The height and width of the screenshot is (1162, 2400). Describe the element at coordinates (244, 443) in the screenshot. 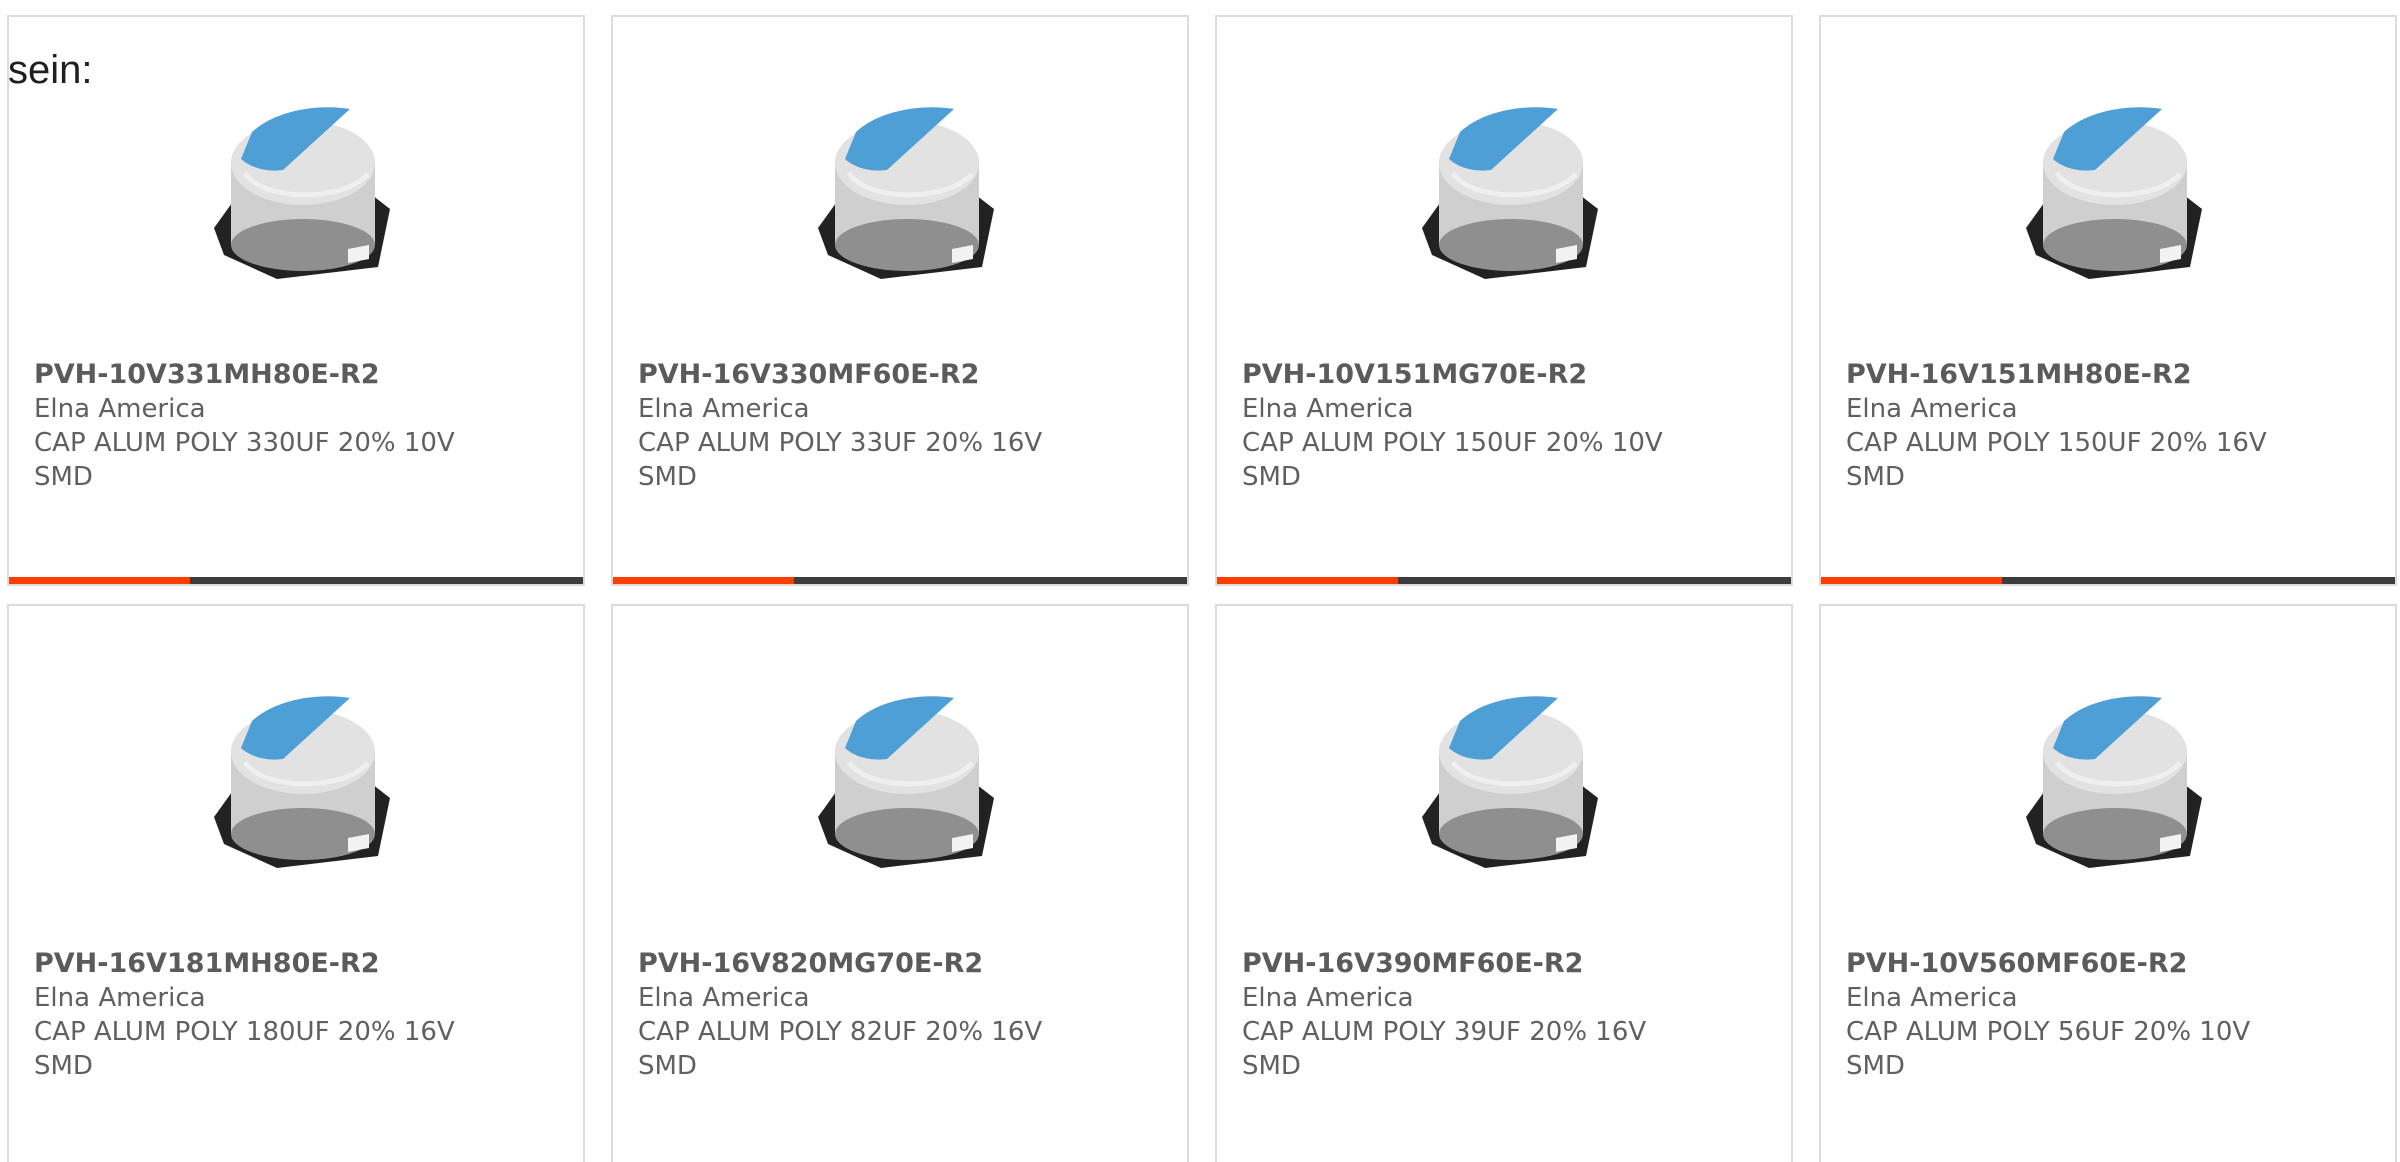

I see `description-line-1: CAP ALUM POLY 330UF 20% 10V` at that location.